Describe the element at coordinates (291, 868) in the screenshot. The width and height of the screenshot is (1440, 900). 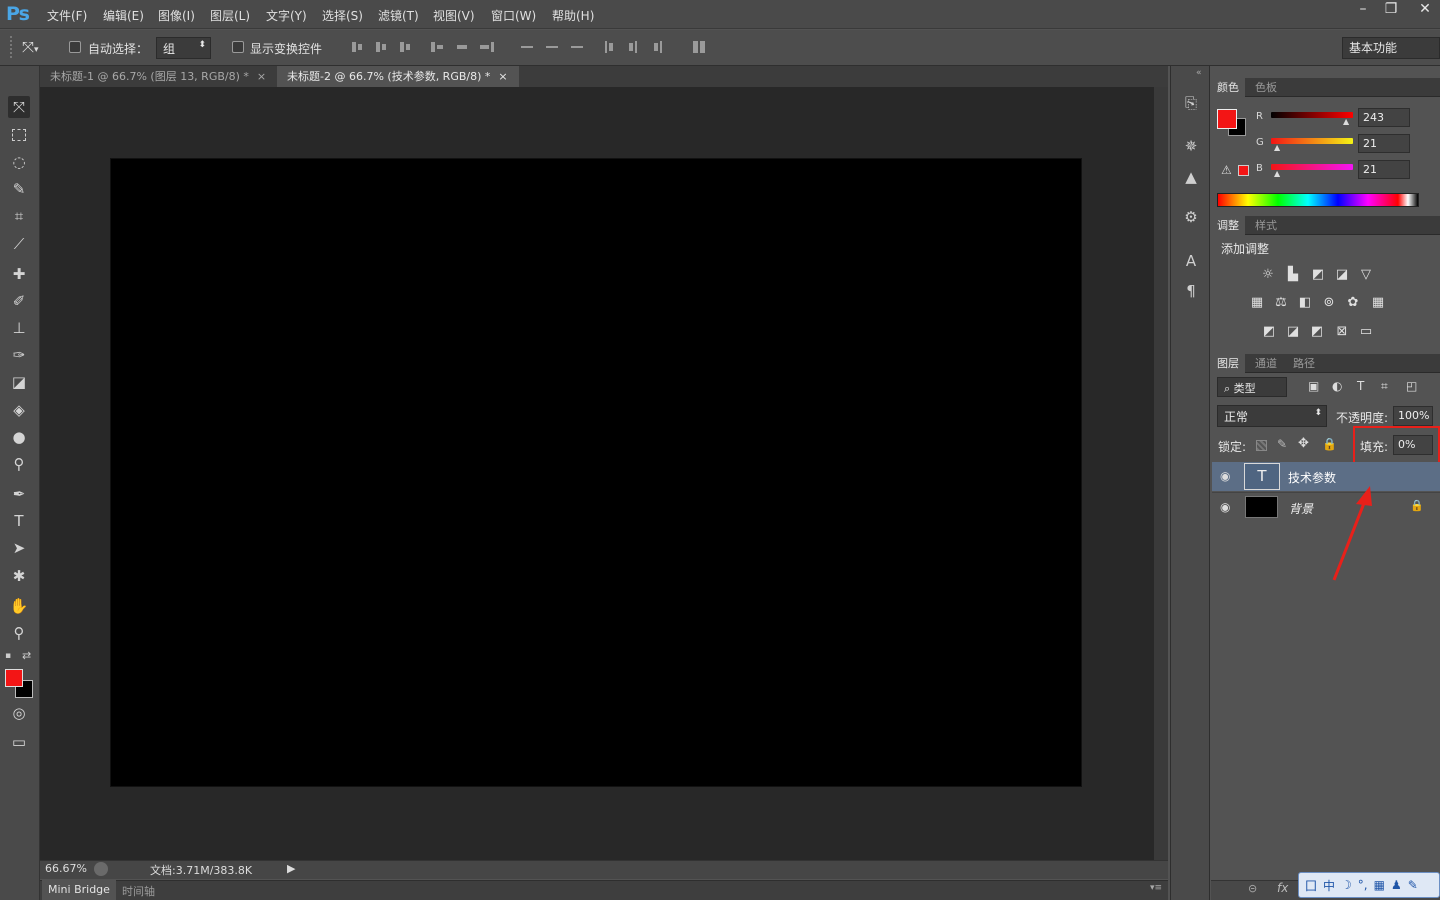
I see `status-menu-arrow-icon: ▶` at that location.